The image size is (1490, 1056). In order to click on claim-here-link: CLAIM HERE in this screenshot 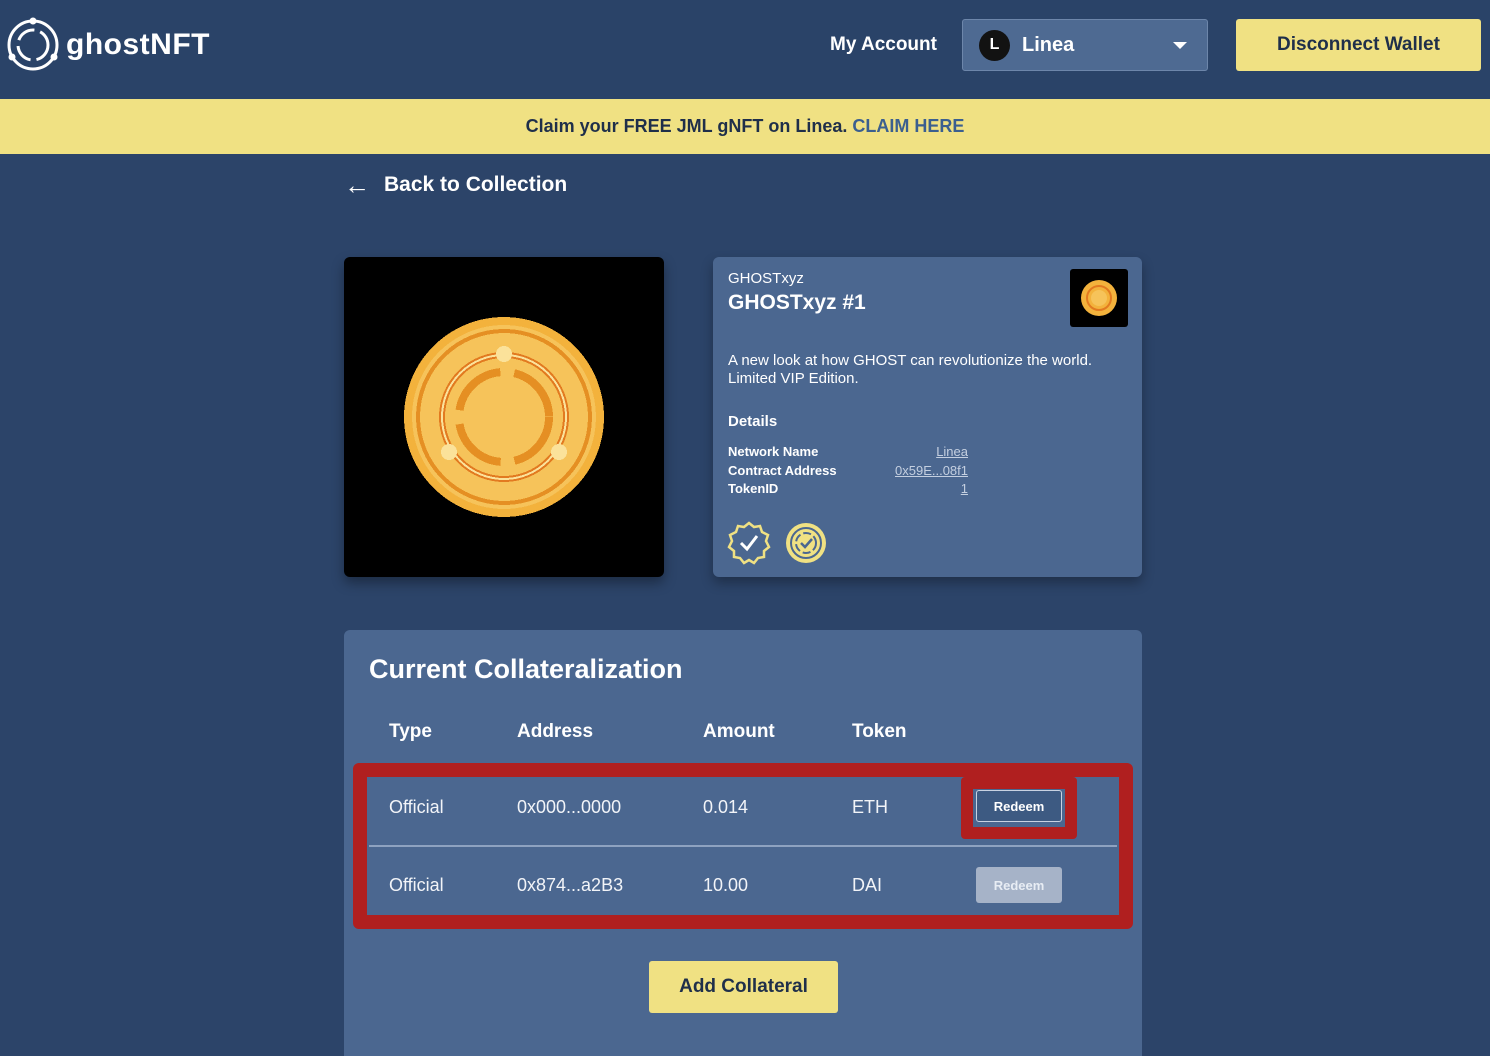, I will do `click(908, 126)`.